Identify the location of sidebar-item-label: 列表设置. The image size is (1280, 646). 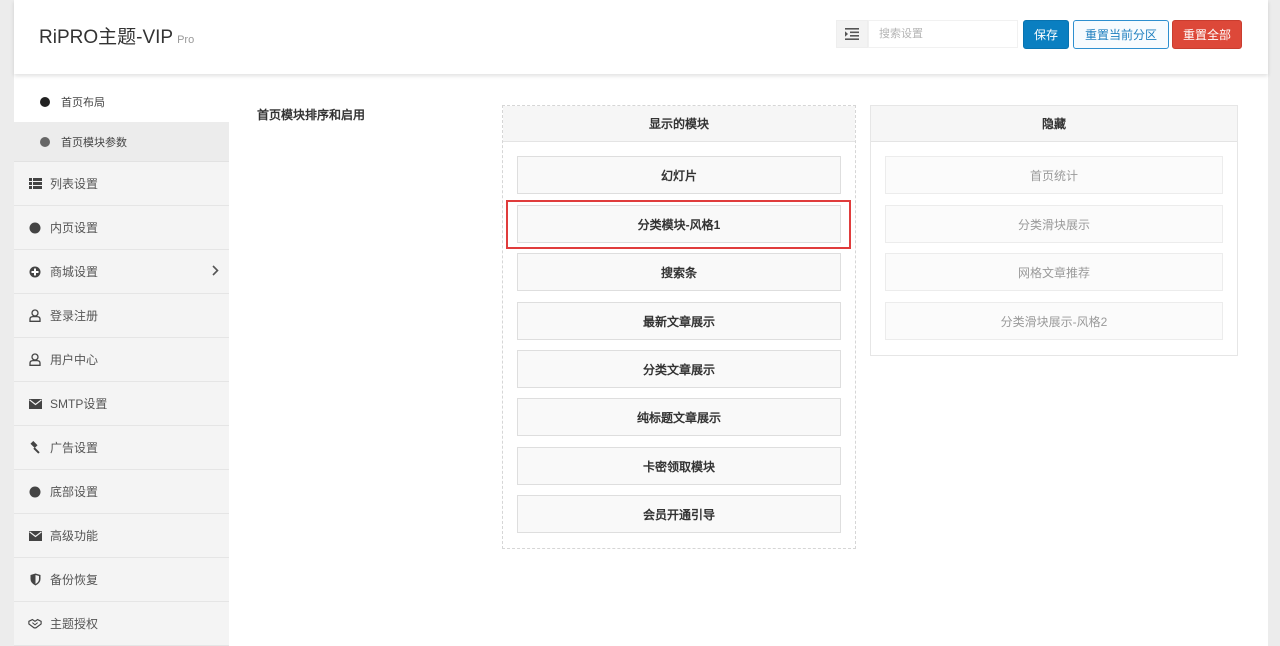
(74, 184).